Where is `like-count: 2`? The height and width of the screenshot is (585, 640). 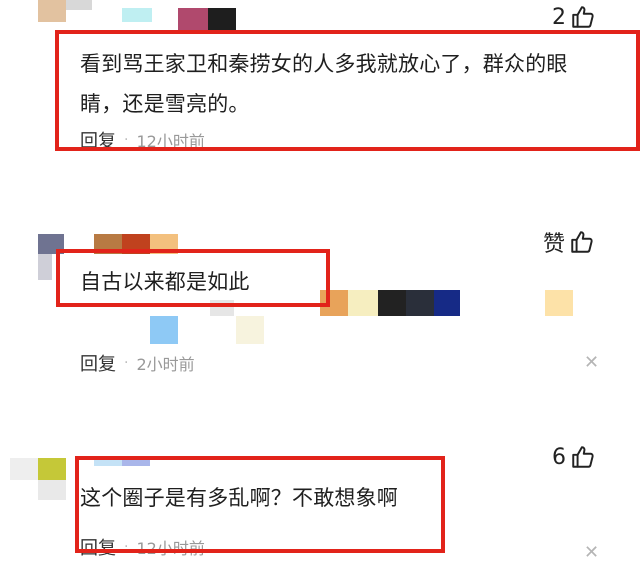 like-count: 2 is located at coordinates (559, 17).